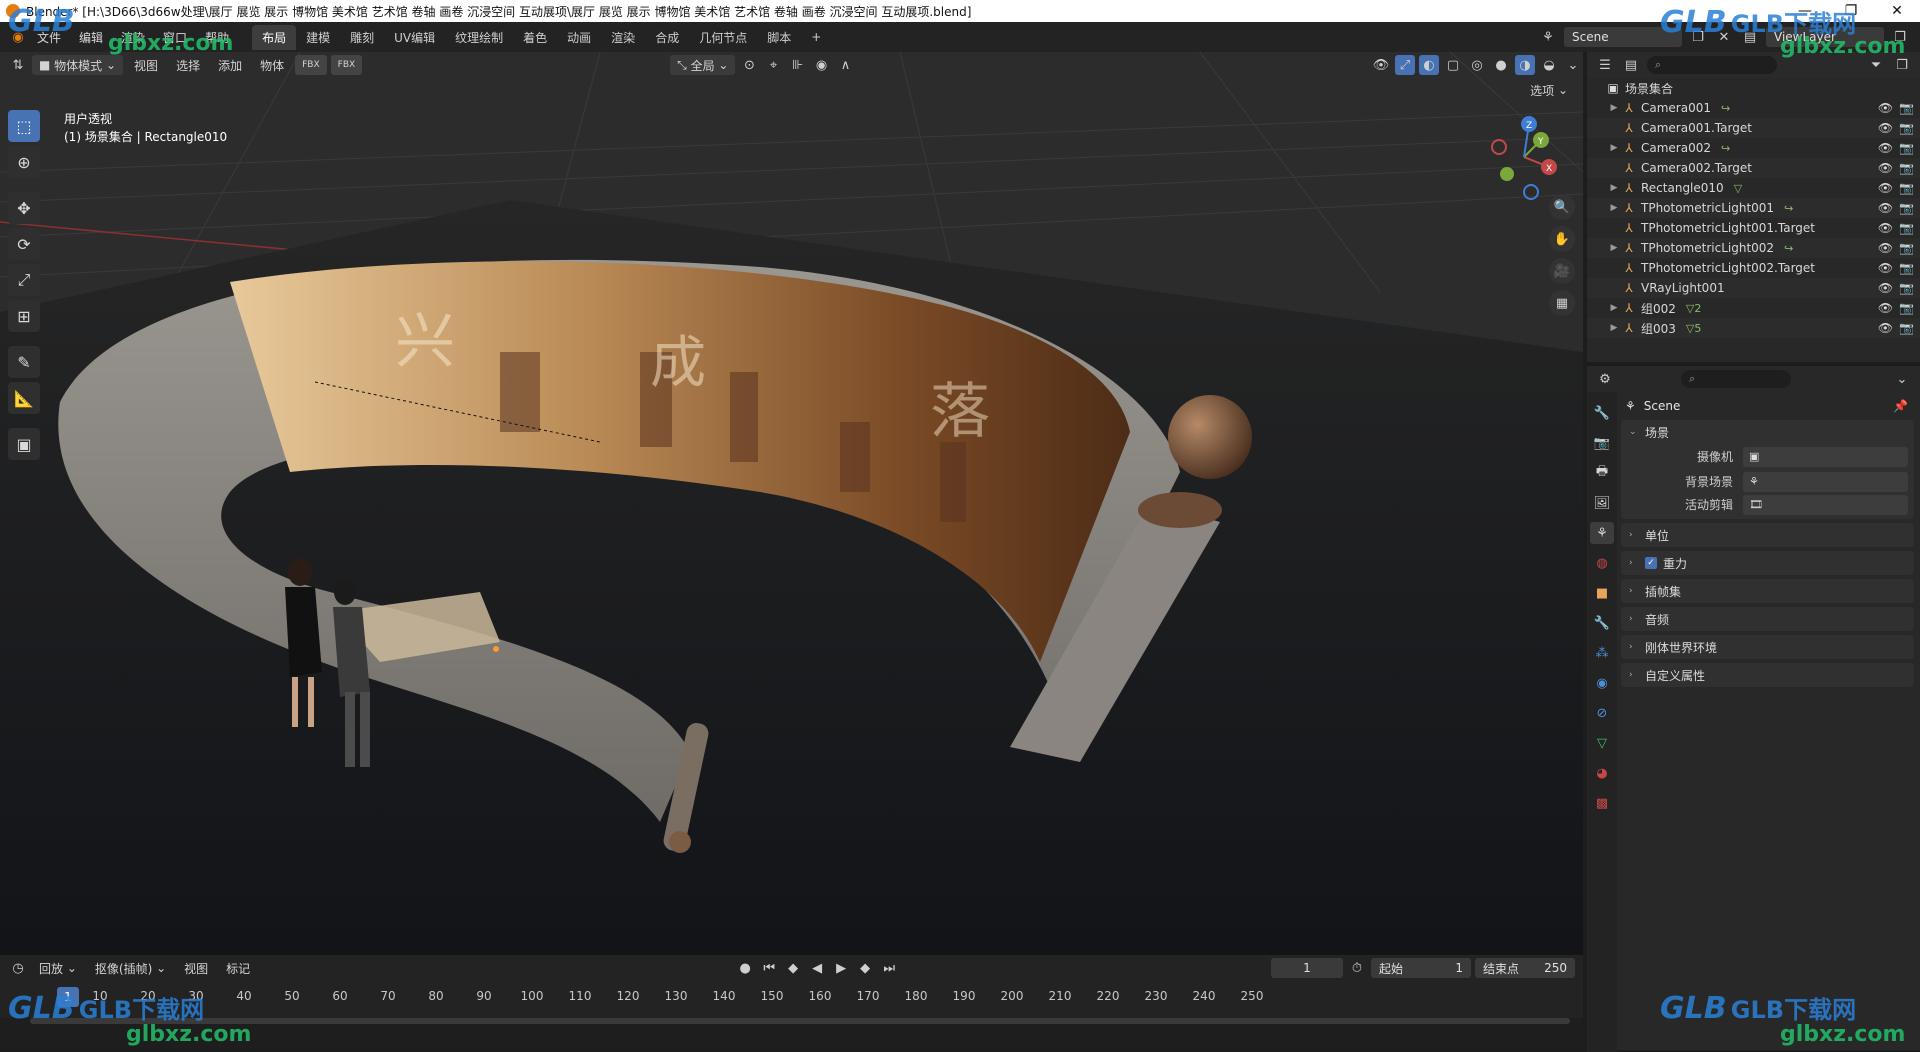 The width and height of the screenshot is (1920, 1052). What do you see at coordinates (146, 65) in the screenshot?
I see `menu-view: 视图` at bounding box center [146, 65].